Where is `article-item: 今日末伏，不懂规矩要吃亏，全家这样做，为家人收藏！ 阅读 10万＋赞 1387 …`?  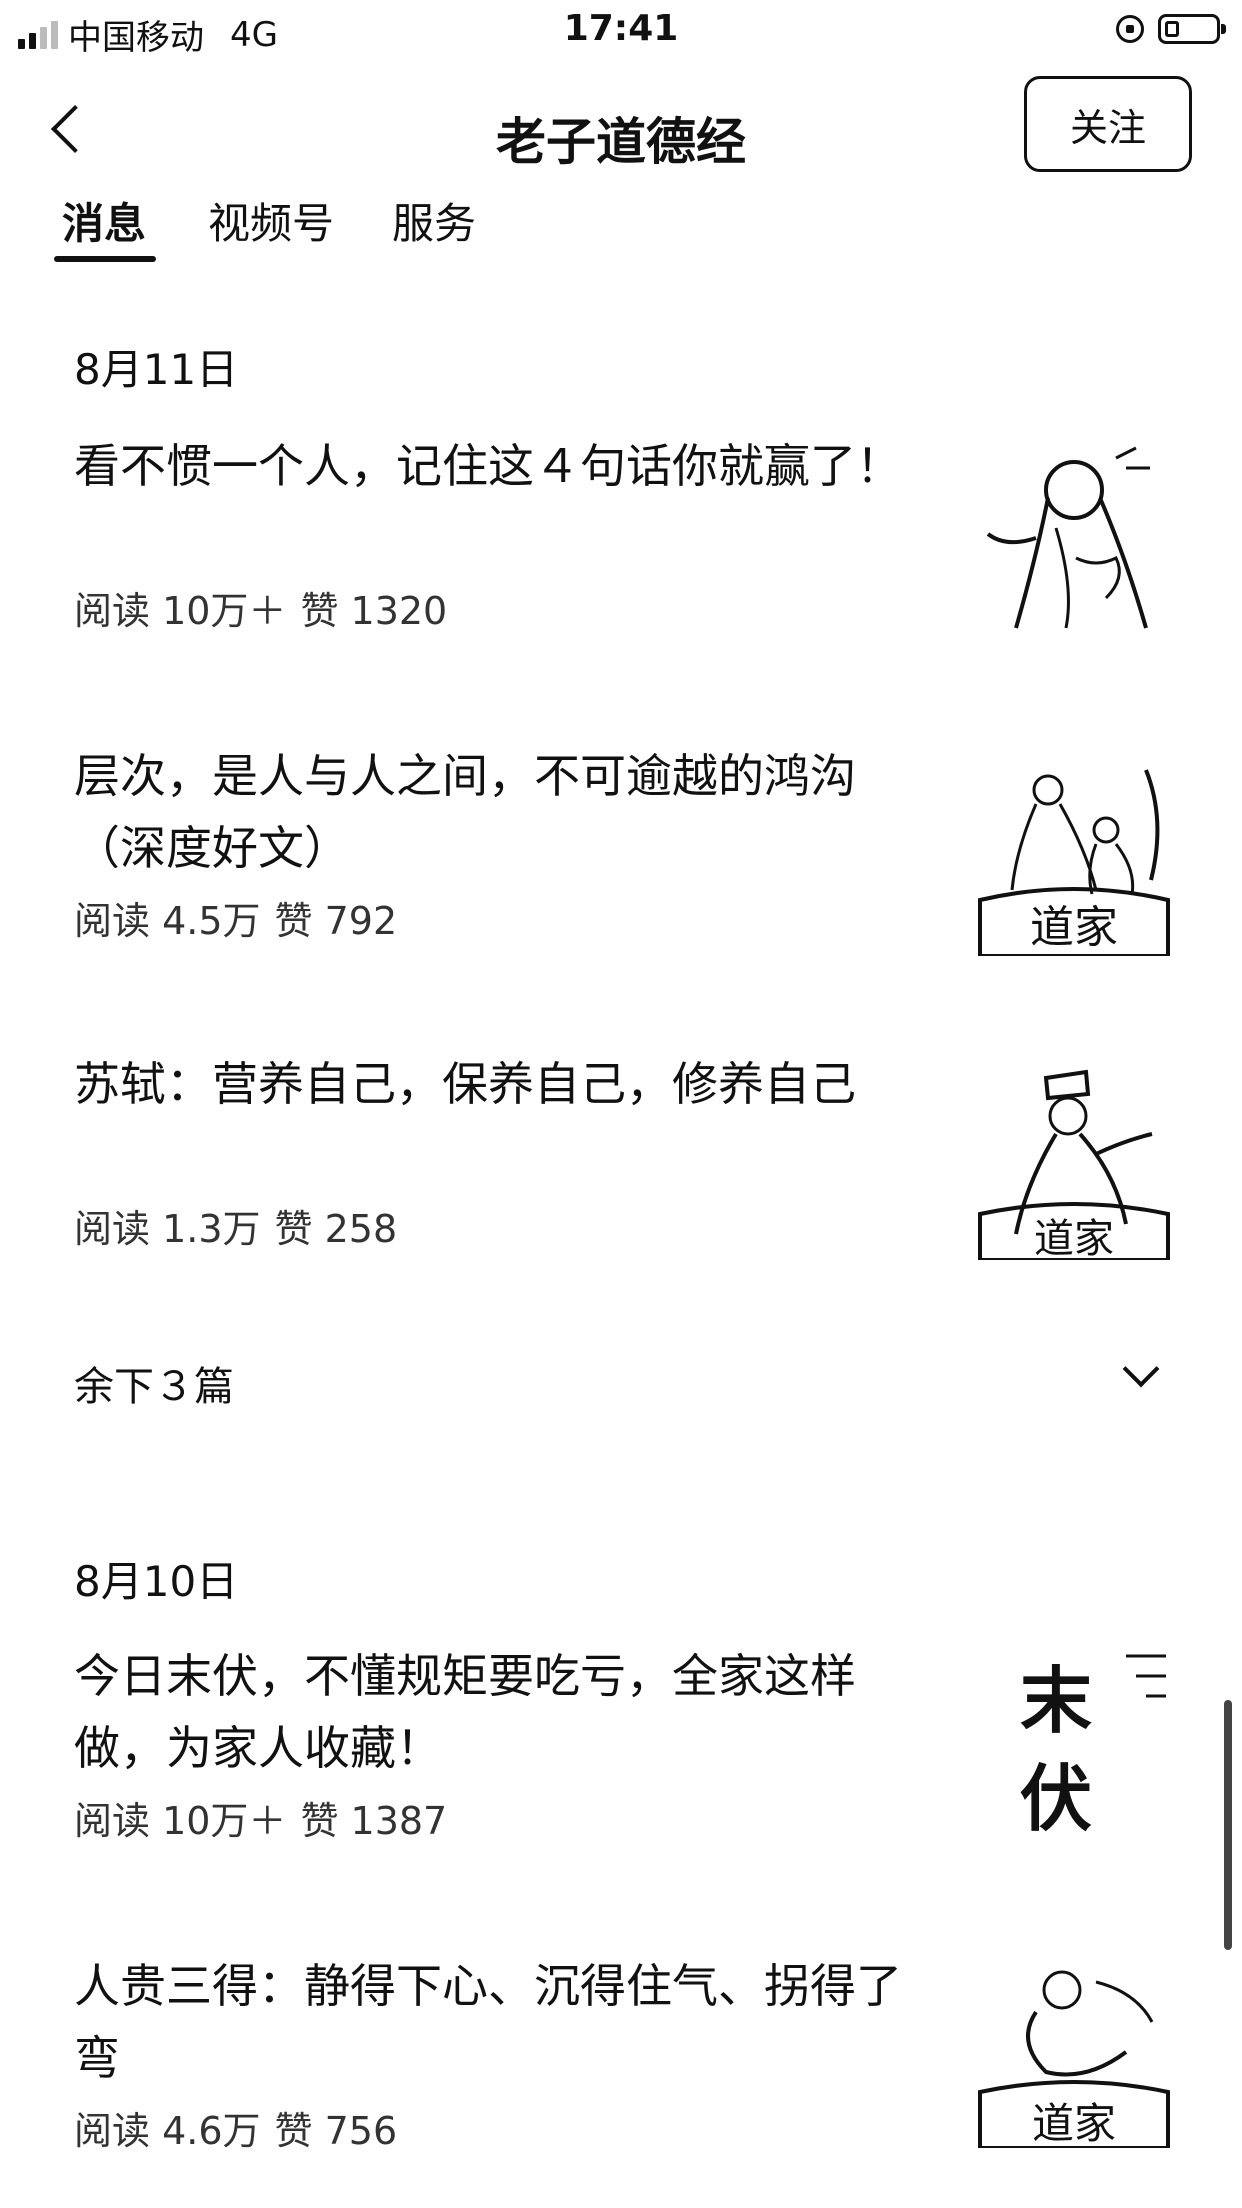 article-item: 今日末伏，不懂规矩要吃亏，全家这样做，为家人收藏！ 阅读 10万＋赞 1387 … is located at coordinates (621, 1760).